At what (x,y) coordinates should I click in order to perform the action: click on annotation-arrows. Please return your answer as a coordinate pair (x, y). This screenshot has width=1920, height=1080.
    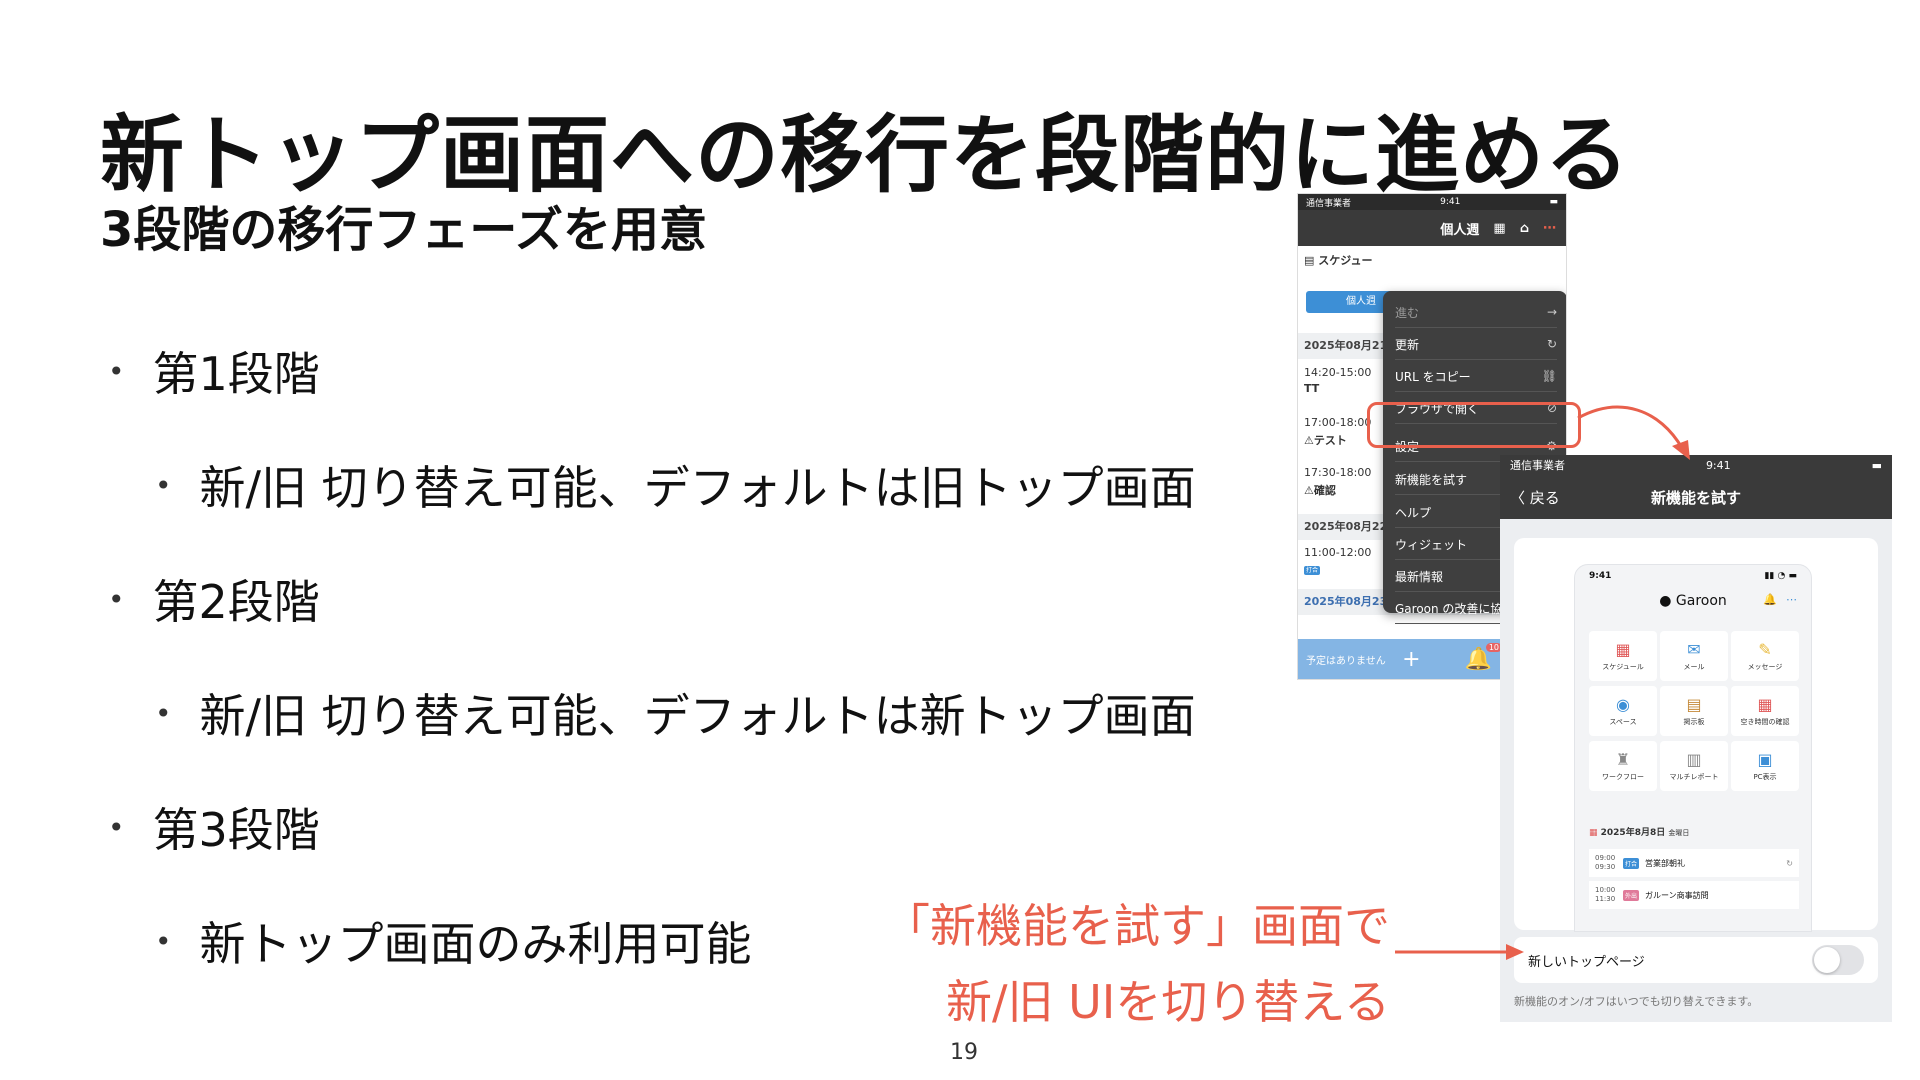
    Looking at the image, I should click on (1542, 682).